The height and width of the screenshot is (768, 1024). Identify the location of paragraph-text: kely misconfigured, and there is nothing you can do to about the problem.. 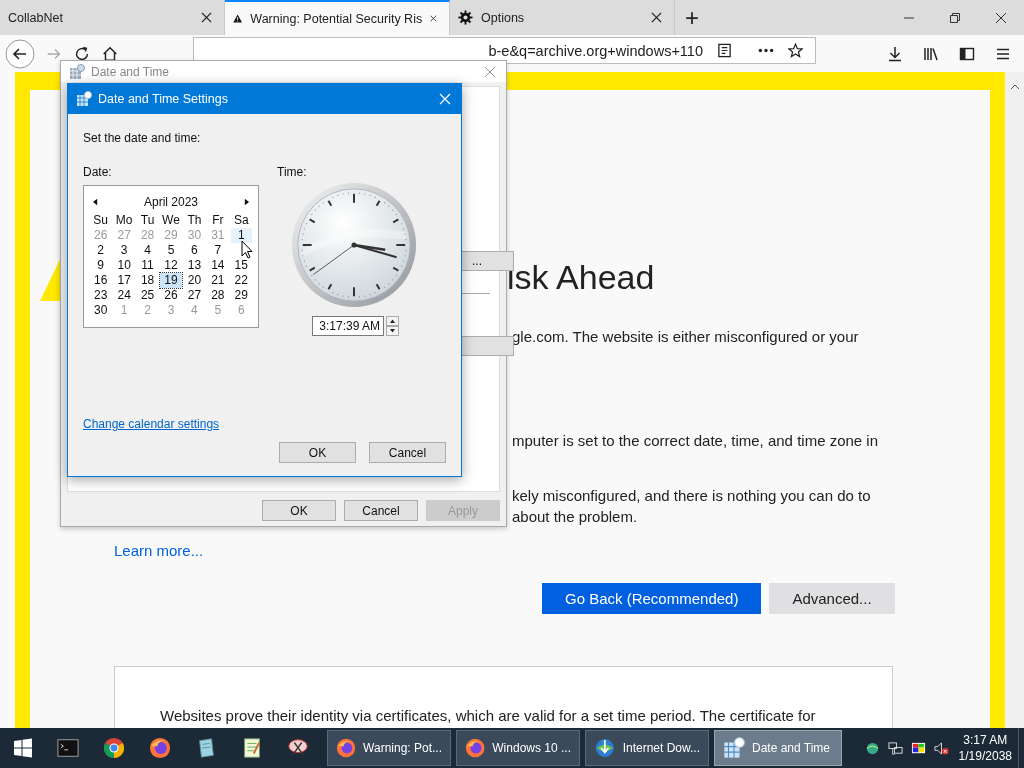
(691, 506).